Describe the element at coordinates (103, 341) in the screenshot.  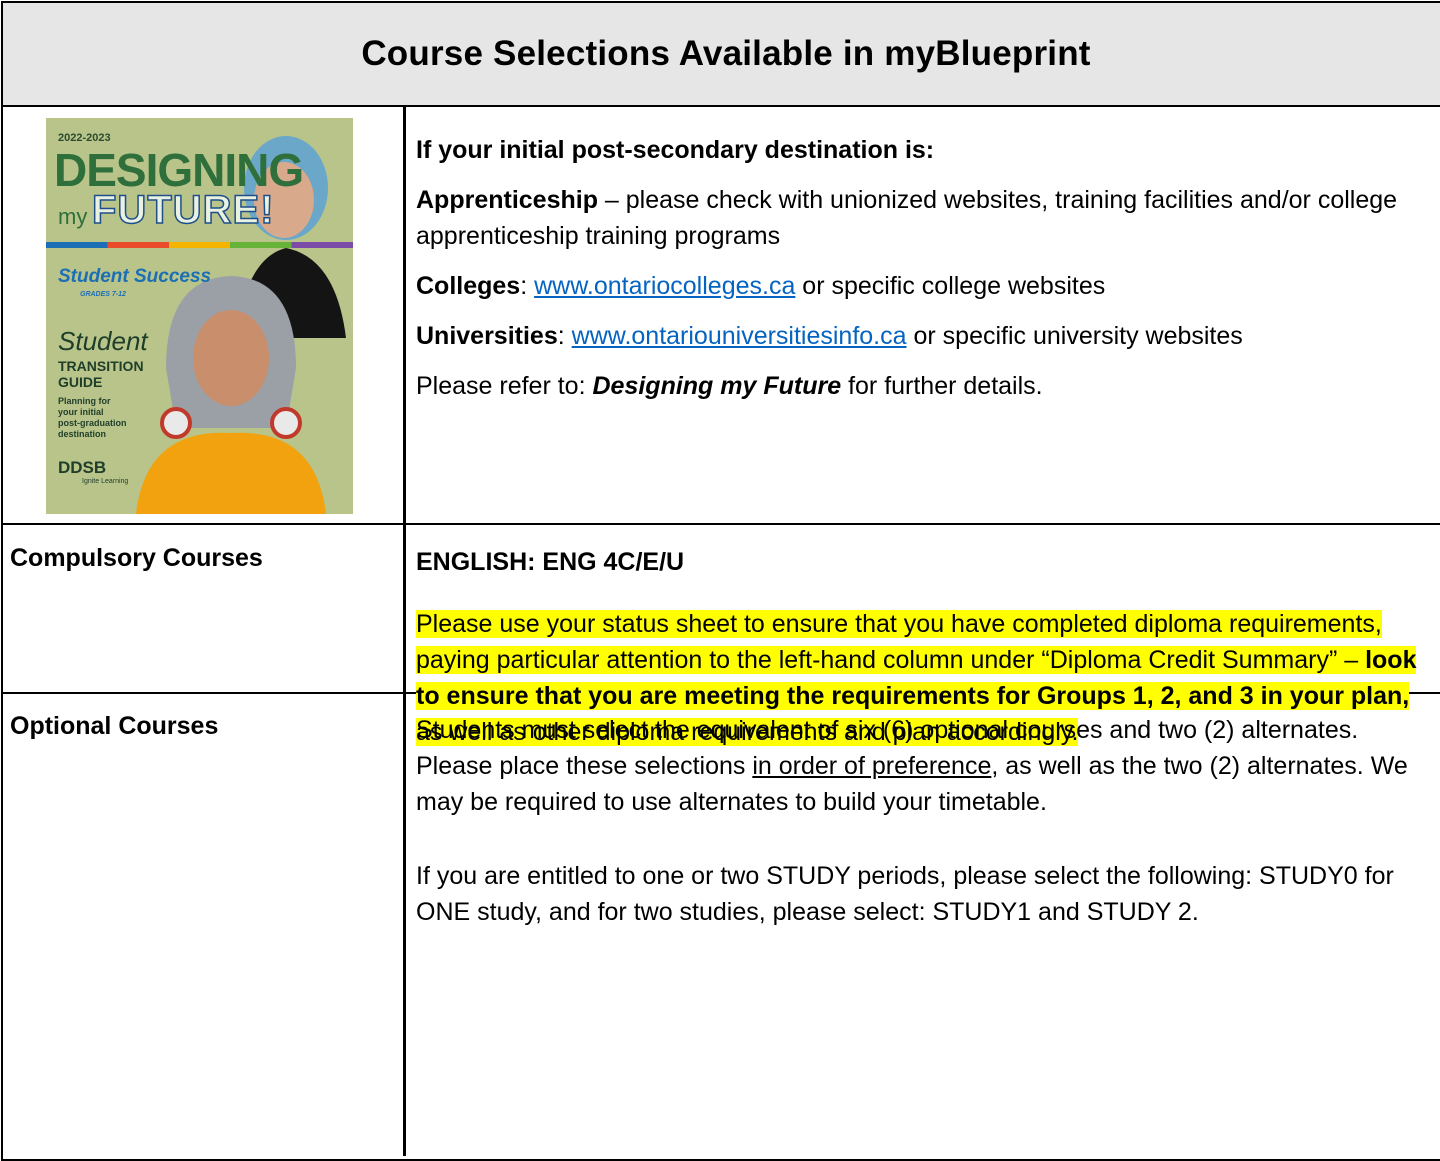
I see `brochure-student: Student` at that location.